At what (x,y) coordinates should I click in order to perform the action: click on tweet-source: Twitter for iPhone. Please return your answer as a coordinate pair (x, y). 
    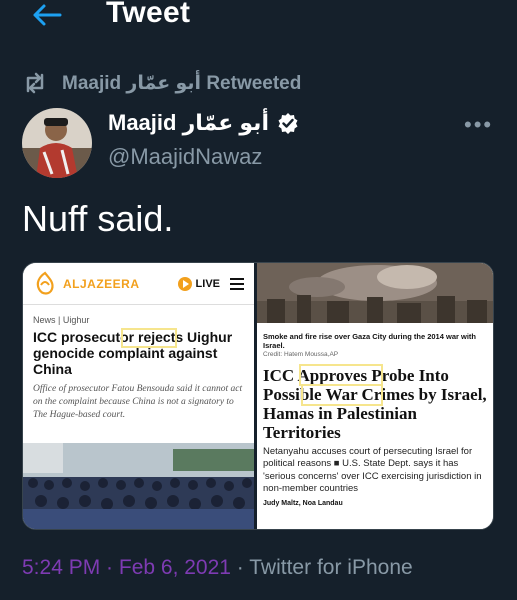
    Looking at the image, I should click on (330, 567).